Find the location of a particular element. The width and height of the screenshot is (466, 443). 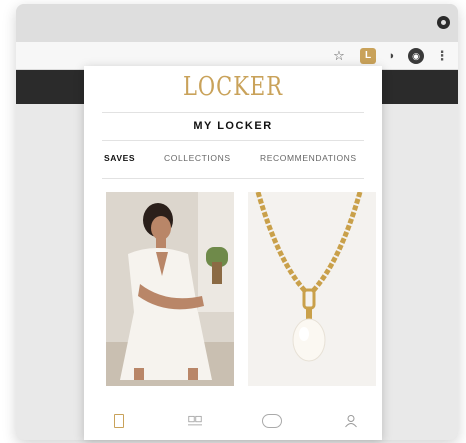

tab-recommendations: RECOMMENDATIONS is located at coordinates (308, 158).